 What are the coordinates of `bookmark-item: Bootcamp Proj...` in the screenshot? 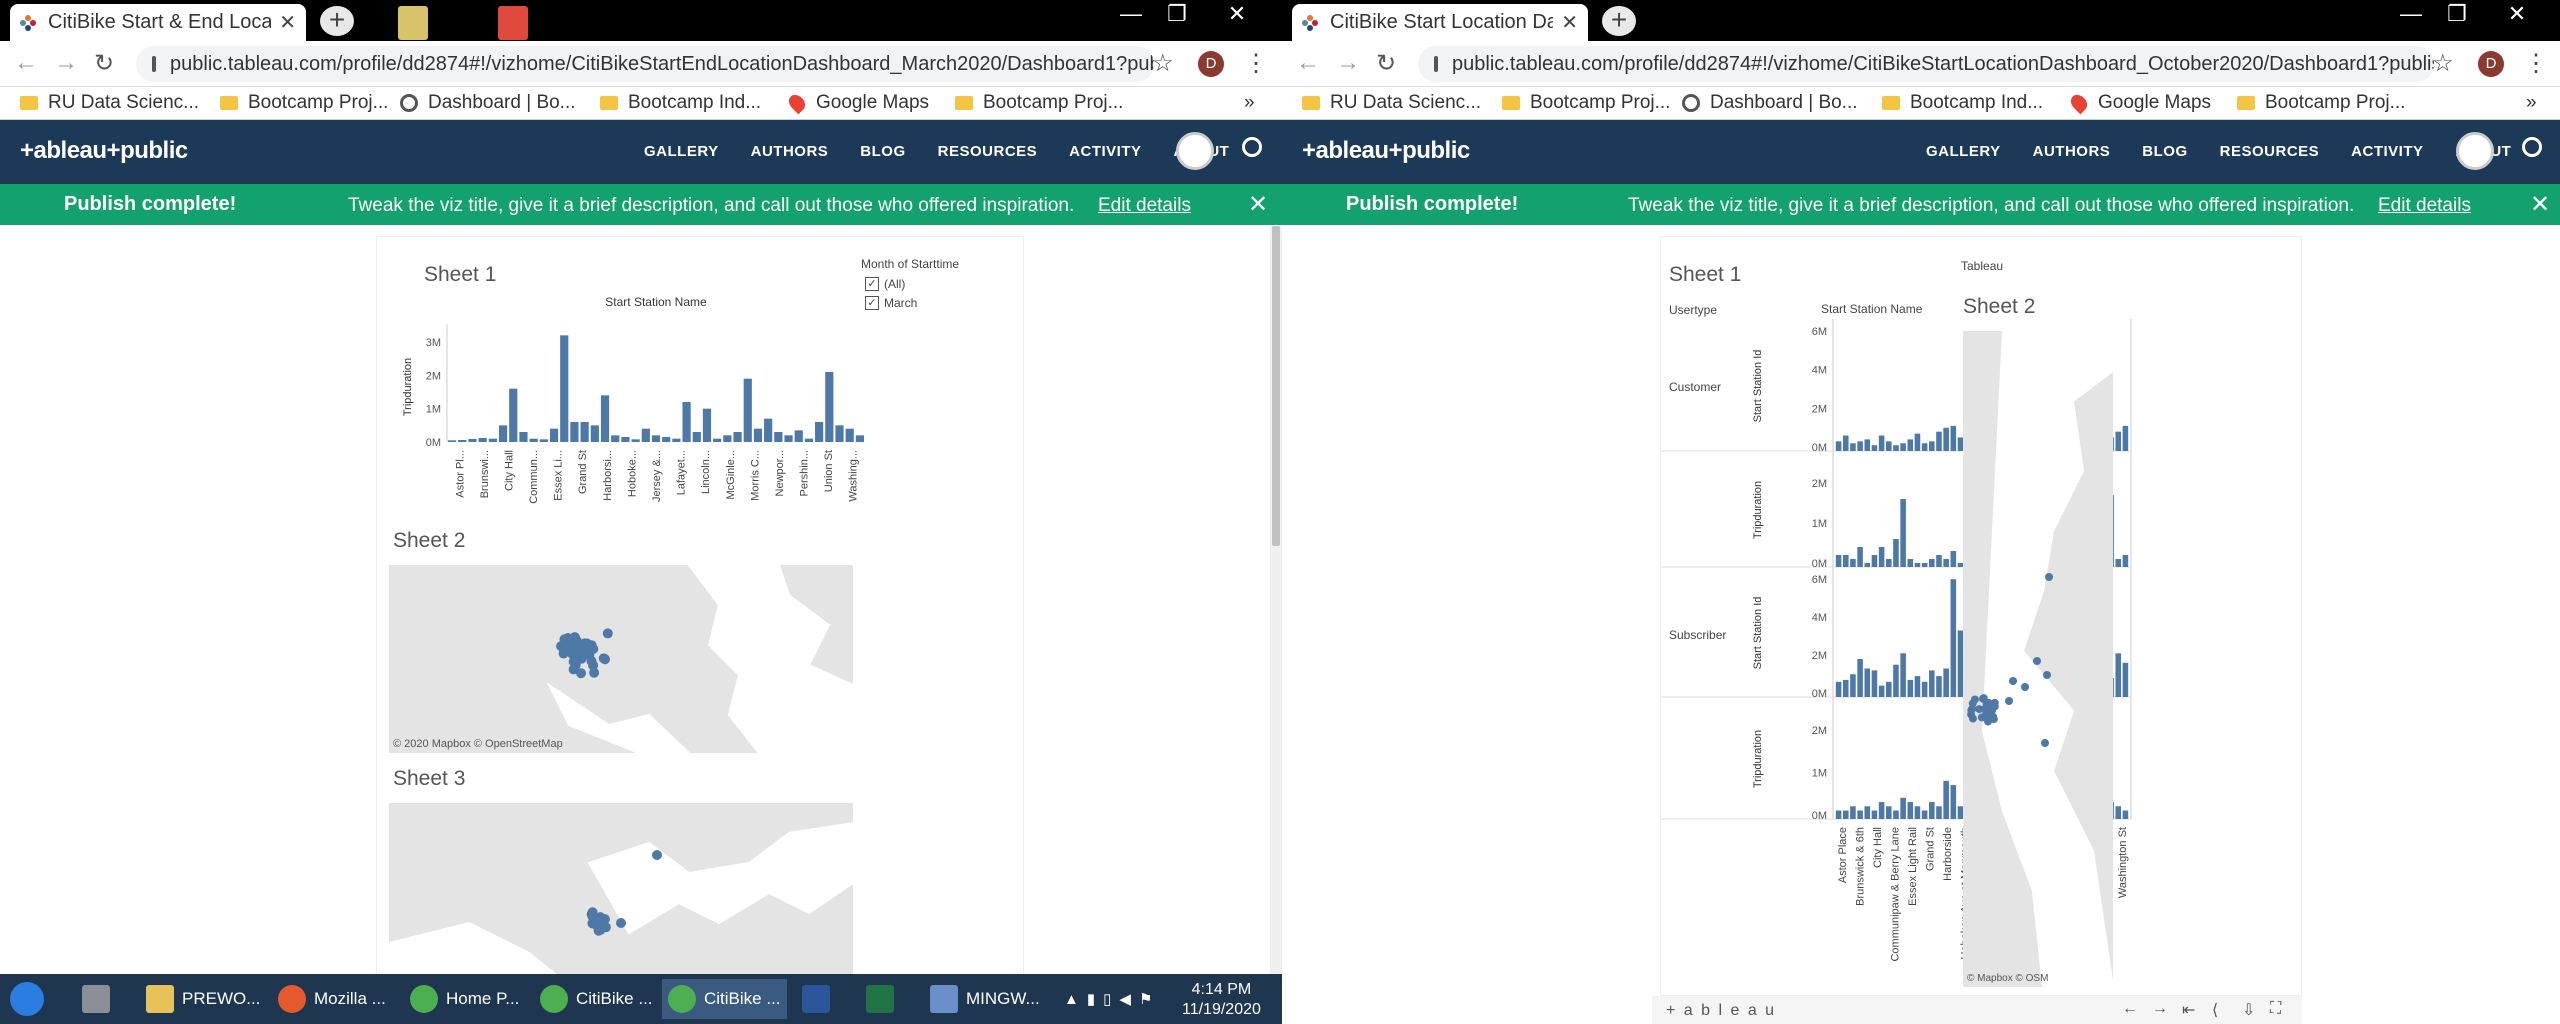 It's located at (1039, 103).